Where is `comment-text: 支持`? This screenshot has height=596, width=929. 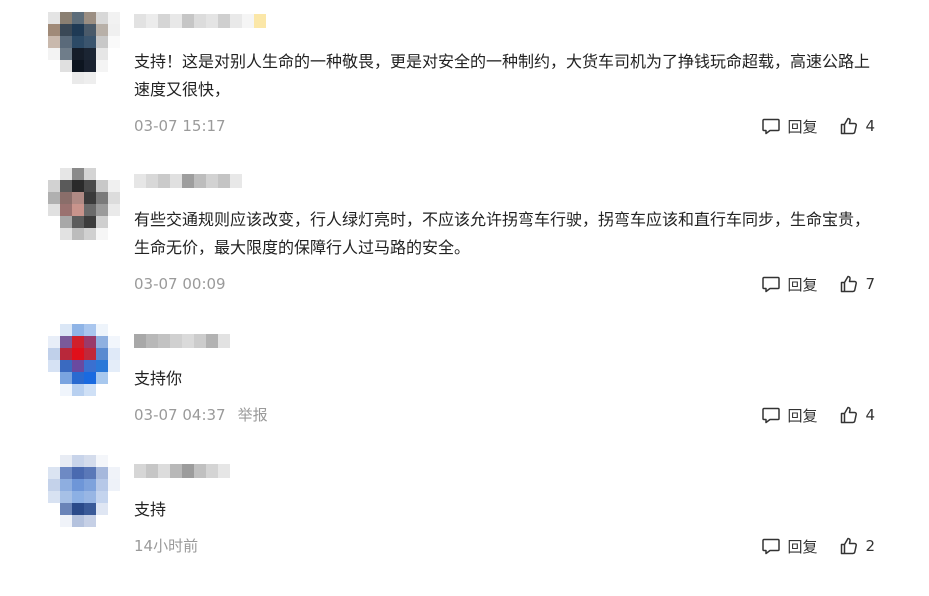 comment-text: 支持 is located at coordinates (150, 509).